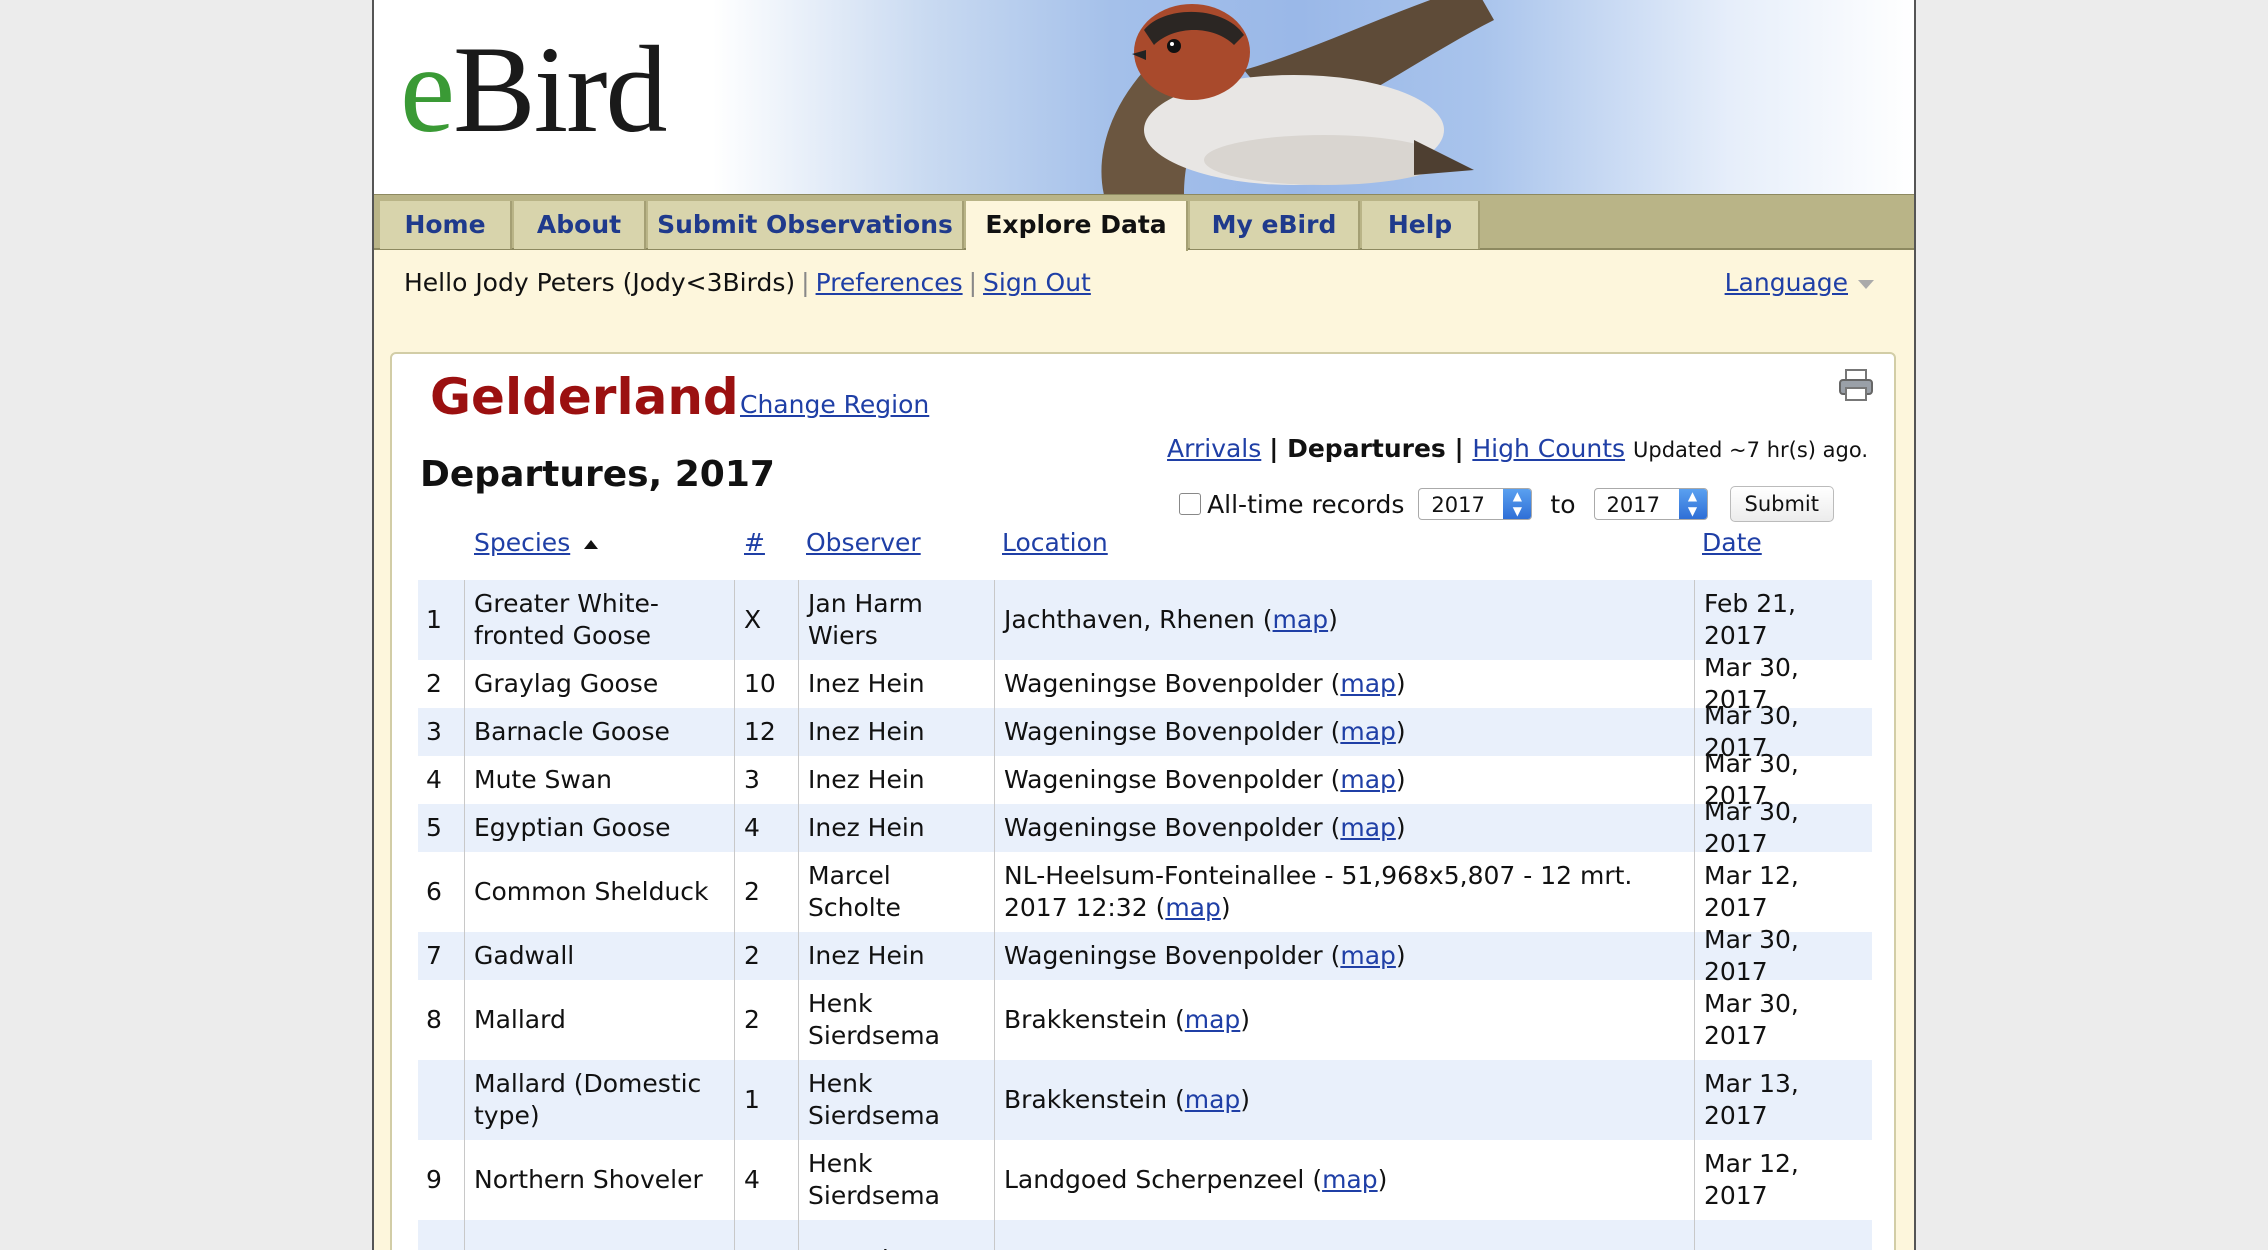 The width and height of the screenshot is (2268, 1250). What do you see at coordinates (1297, 97) in the screenshot?
I see `swallow-banner-image` at bounding box center [1297, 97].